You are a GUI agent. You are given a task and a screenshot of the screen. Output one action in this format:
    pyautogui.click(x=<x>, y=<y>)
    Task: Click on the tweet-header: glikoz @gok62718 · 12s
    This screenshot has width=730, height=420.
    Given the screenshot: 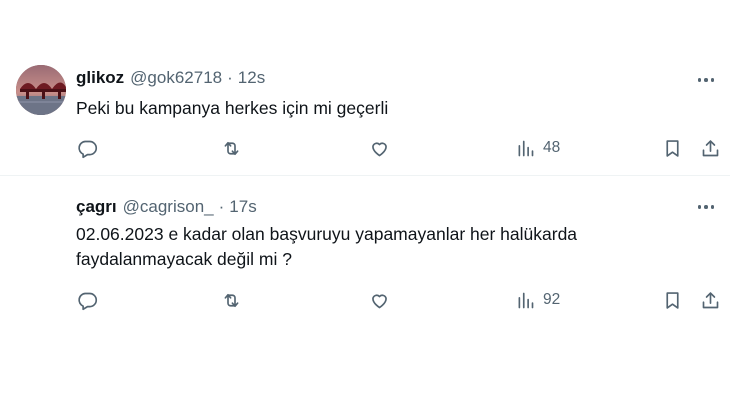 What is the action you would take?
    pyautogui.click(x=170, y=78)
    